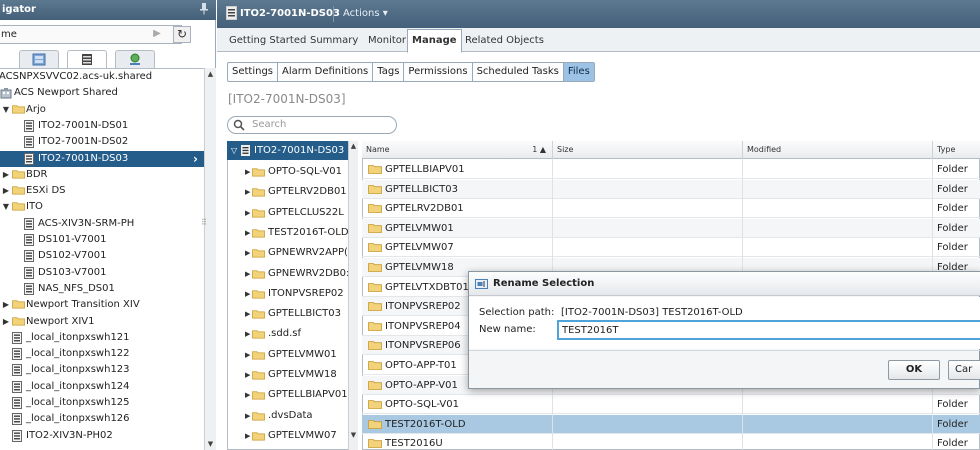 The height and width of the screenshot is (450, 980). Describe the element at coordinates (102, 436) in the screenshot. I see `navigator-tree-item: ITO2-XIV3N-PH02` at that location.